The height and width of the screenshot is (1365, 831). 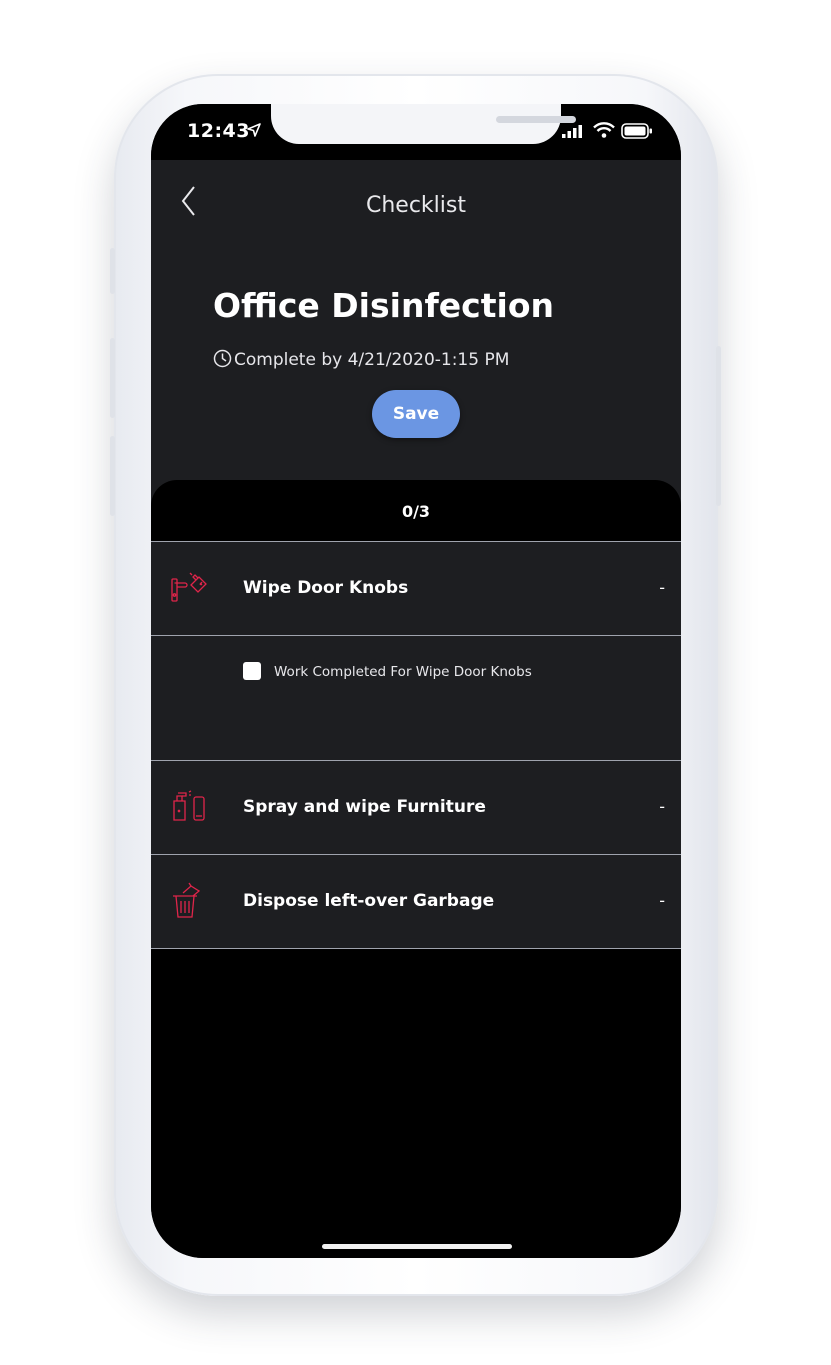 I want to click on trash-can-icon, so click(x=187, y=900).